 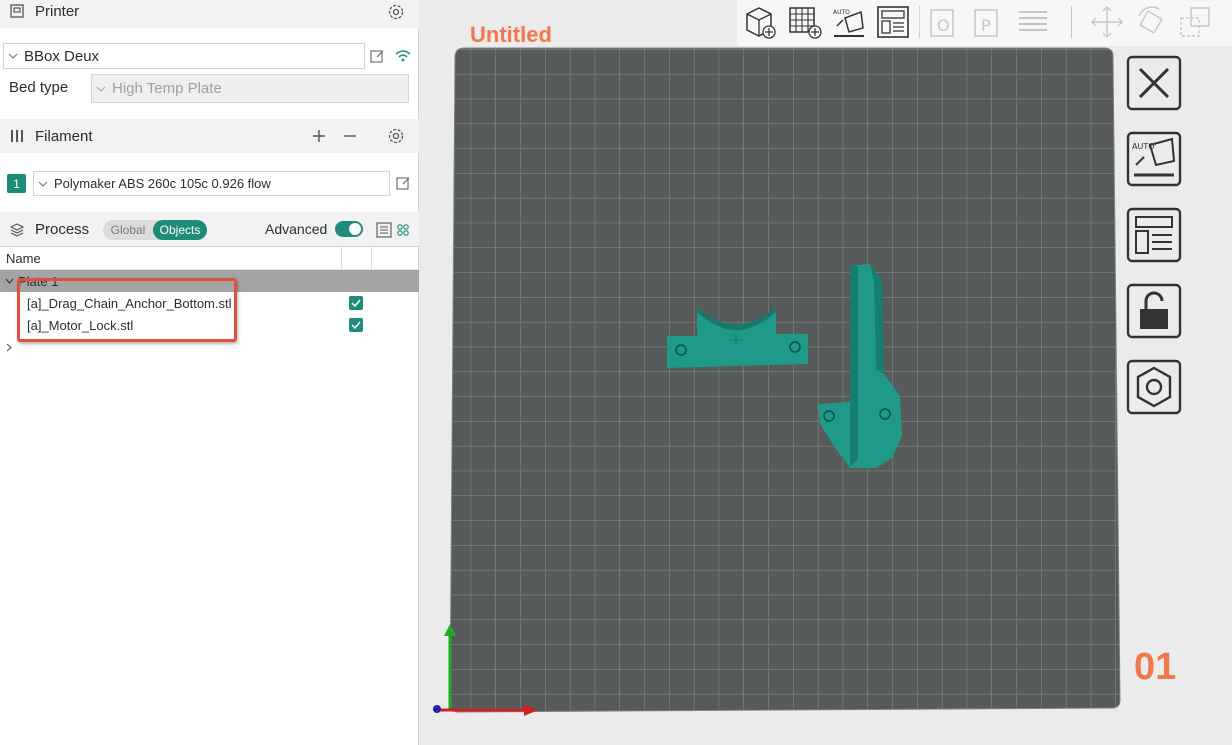 What do you see at coordinates (80, 325) in the screenshot?
I see `object-name: [a]_Motor_Lock.stl` at bounding box center [80, 325].